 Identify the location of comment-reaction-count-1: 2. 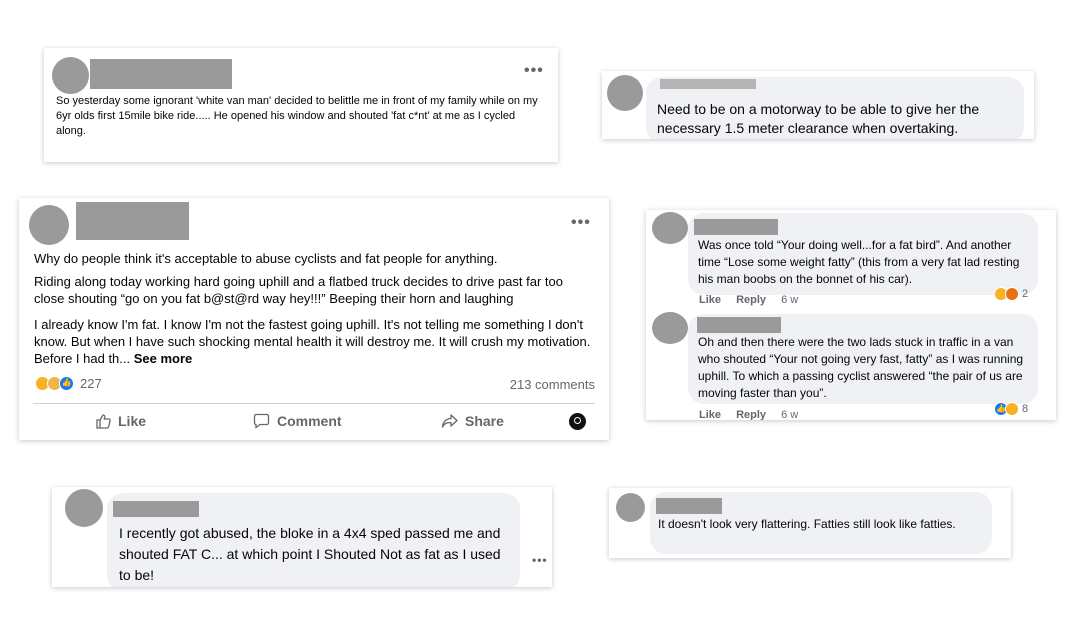
(1025, 294).